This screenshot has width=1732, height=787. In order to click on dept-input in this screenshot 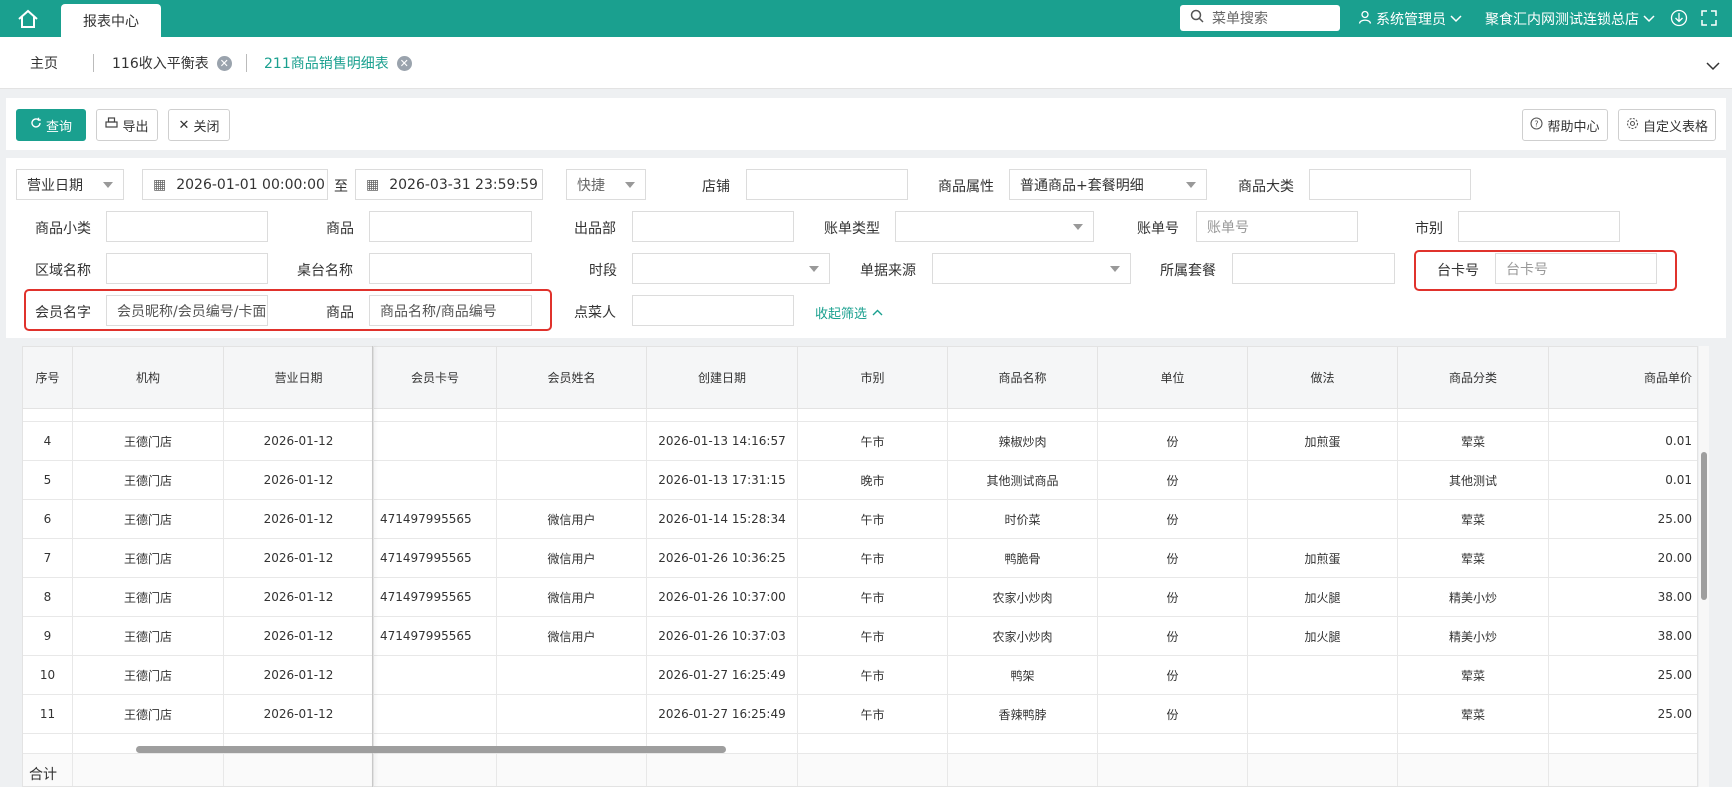, I will do `click(713, 226)`.